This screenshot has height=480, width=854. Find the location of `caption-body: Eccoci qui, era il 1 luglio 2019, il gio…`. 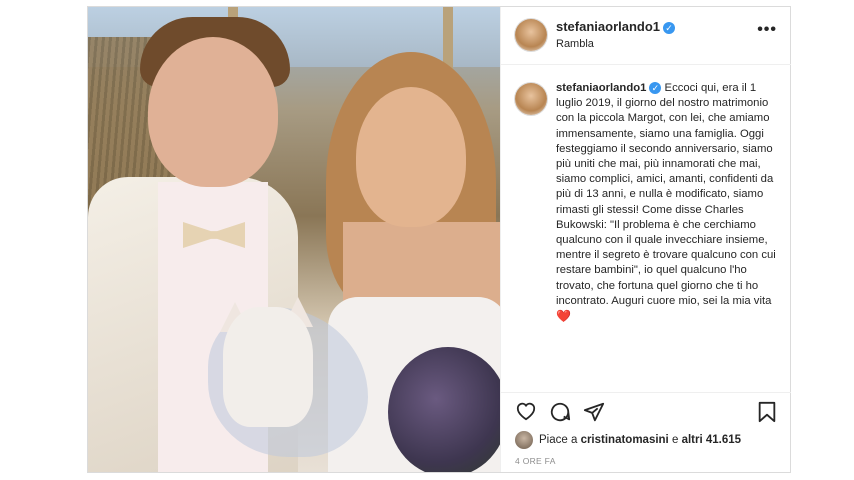

caption-body: Eccoci qui, era il 1 luglio 2019, il gio… is located at coordinates (666, 194).